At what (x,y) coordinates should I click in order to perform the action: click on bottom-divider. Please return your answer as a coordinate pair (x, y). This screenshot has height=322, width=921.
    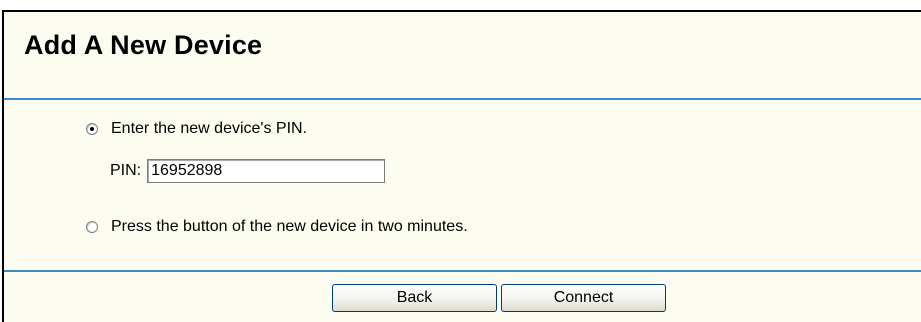
    Looking at the image, I should click on (462, 271).